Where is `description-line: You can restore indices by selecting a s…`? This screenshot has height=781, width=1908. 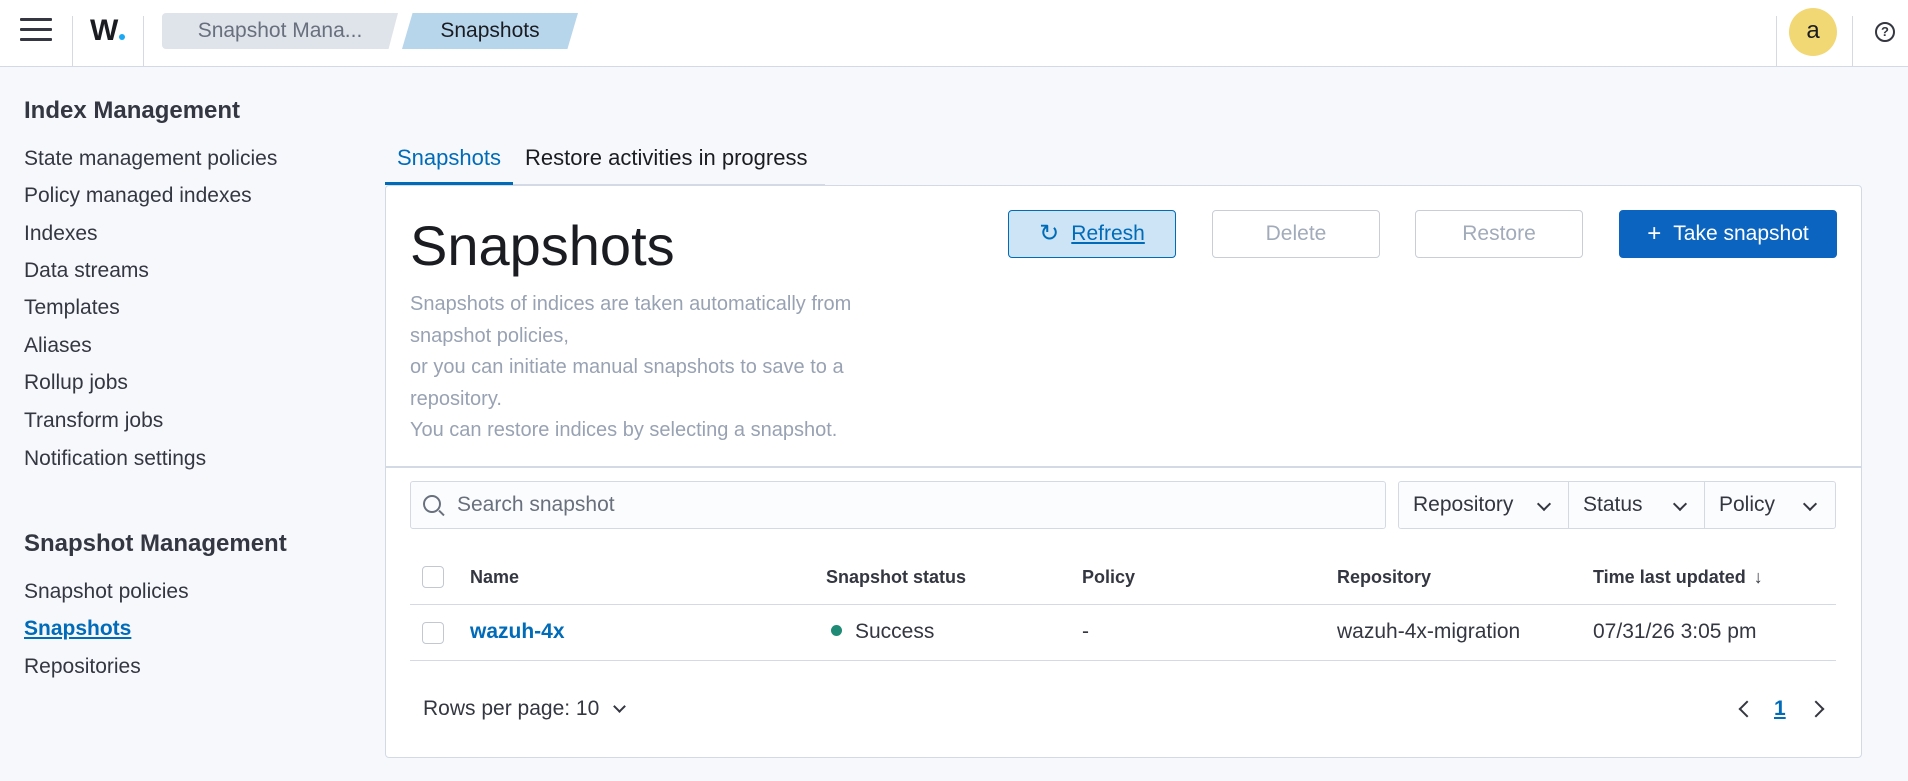 description-line: You can restore indices by selecting a s… is located at coordinates (624, 430).